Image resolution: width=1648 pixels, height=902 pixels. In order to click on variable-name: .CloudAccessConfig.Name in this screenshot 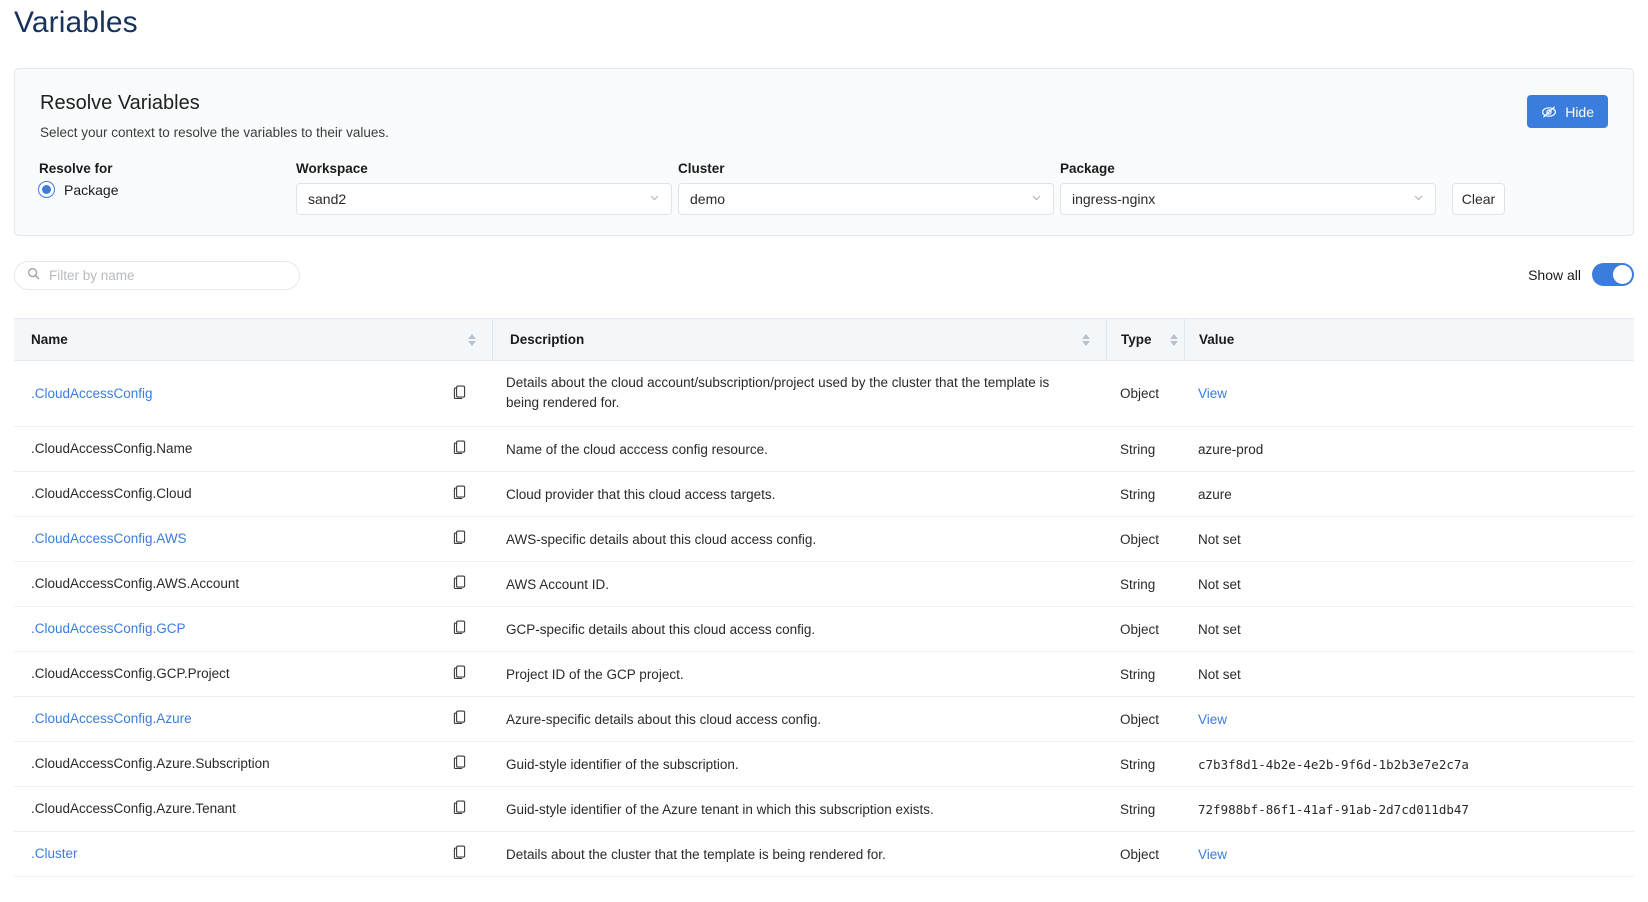, I will do `click(112, 449)`.